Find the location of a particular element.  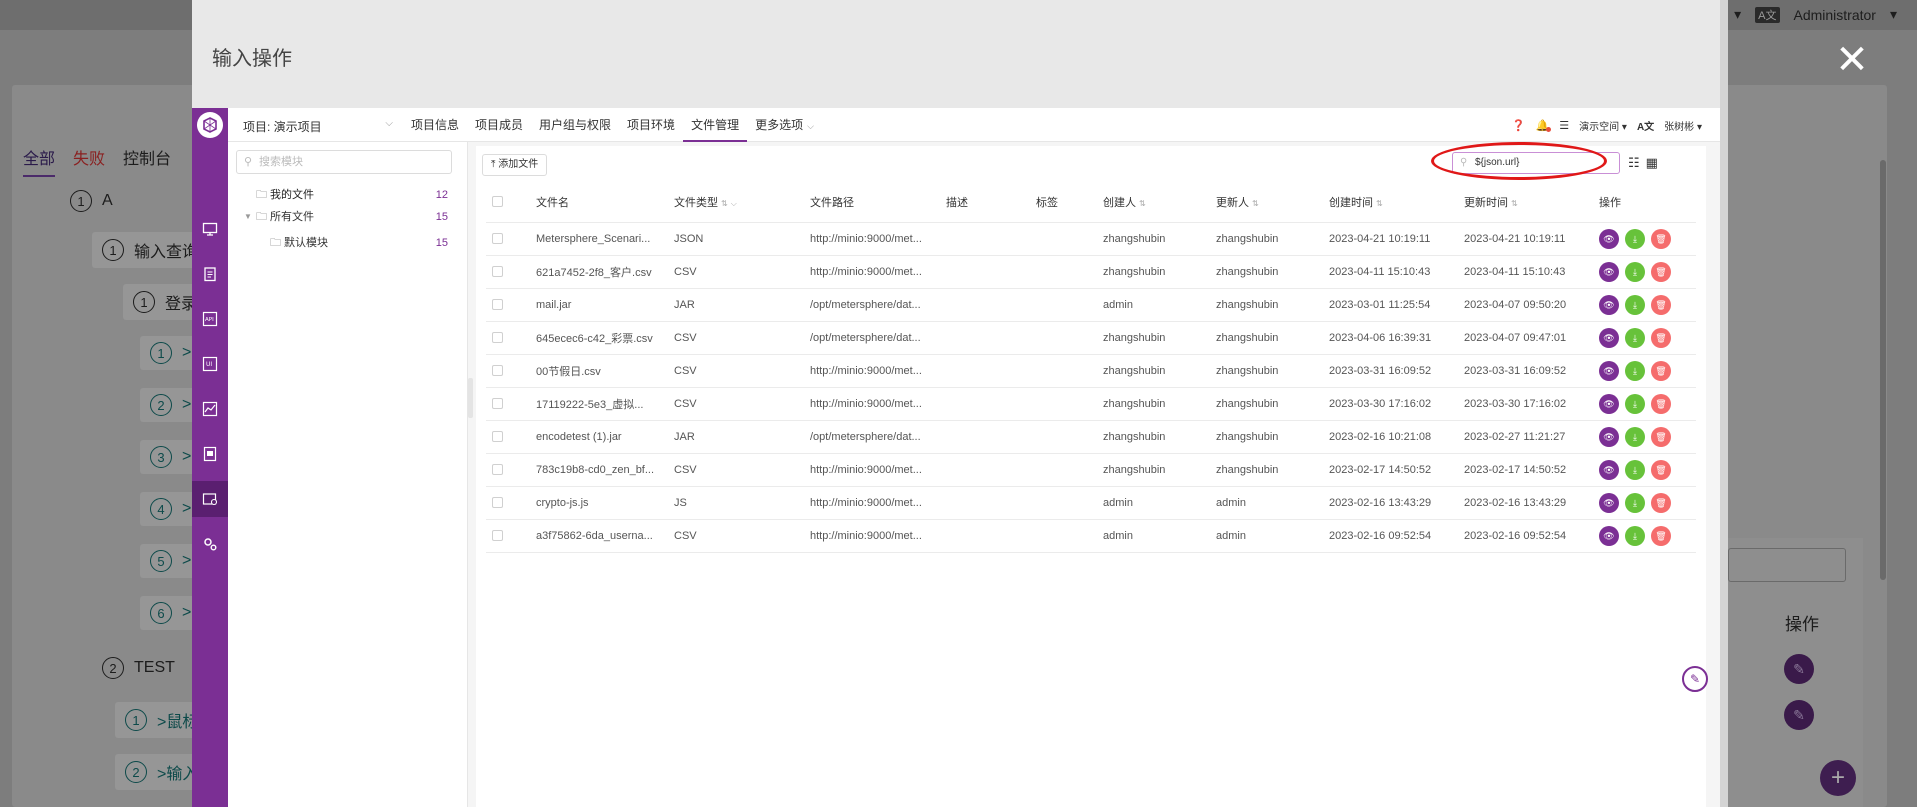

col-creator: 创建人 ⇅ is located at coordinates (1159, 202).